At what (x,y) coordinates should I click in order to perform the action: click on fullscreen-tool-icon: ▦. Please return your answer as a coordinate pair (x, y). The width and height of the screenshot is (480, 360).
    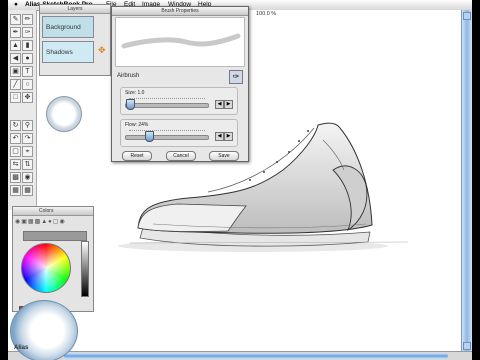
    Looking at the image, I should click on (27, 190).